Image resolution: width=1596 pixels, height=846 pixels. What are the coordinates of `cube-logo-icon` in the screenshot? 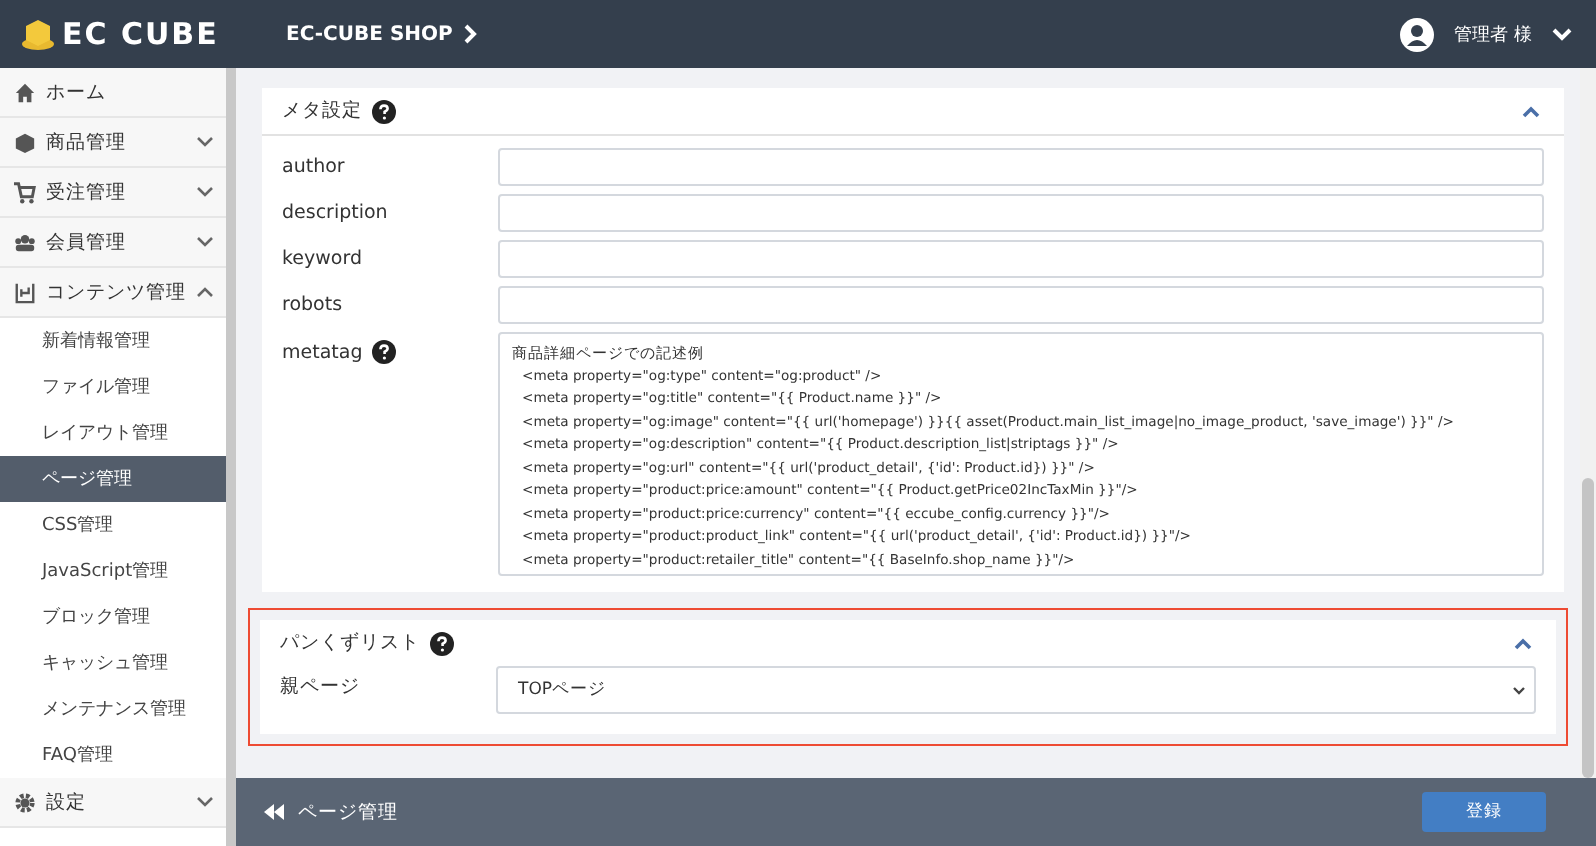 It's located at (38, 34).